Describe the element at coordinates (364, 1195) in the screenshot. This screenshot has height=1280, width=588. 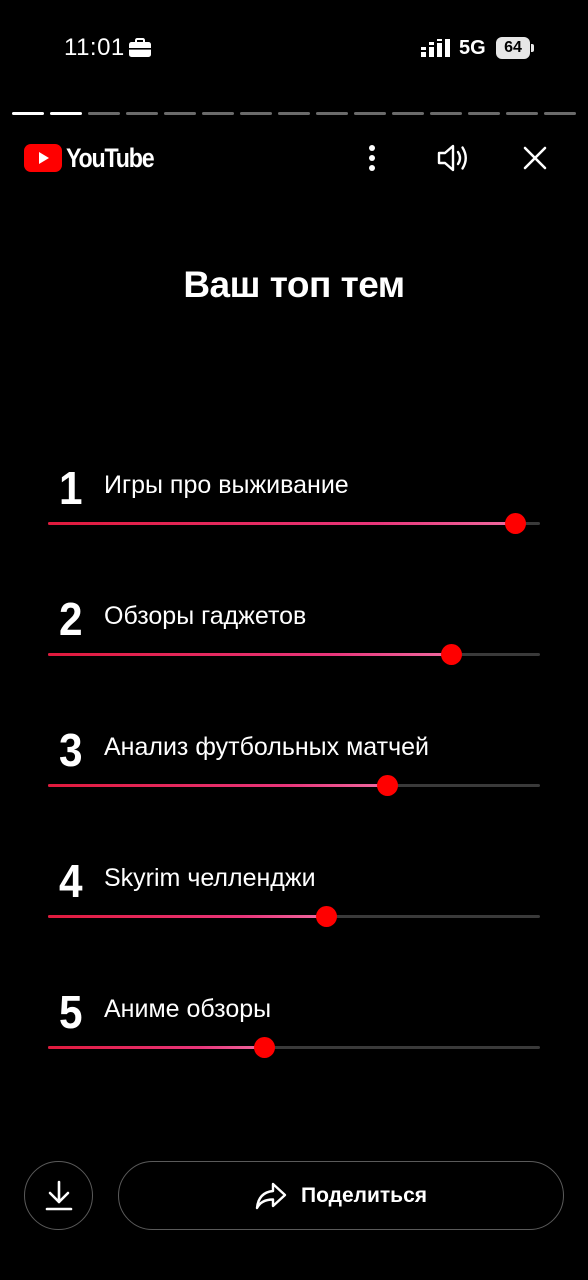
I see `share-label: Поделиться` at that location.